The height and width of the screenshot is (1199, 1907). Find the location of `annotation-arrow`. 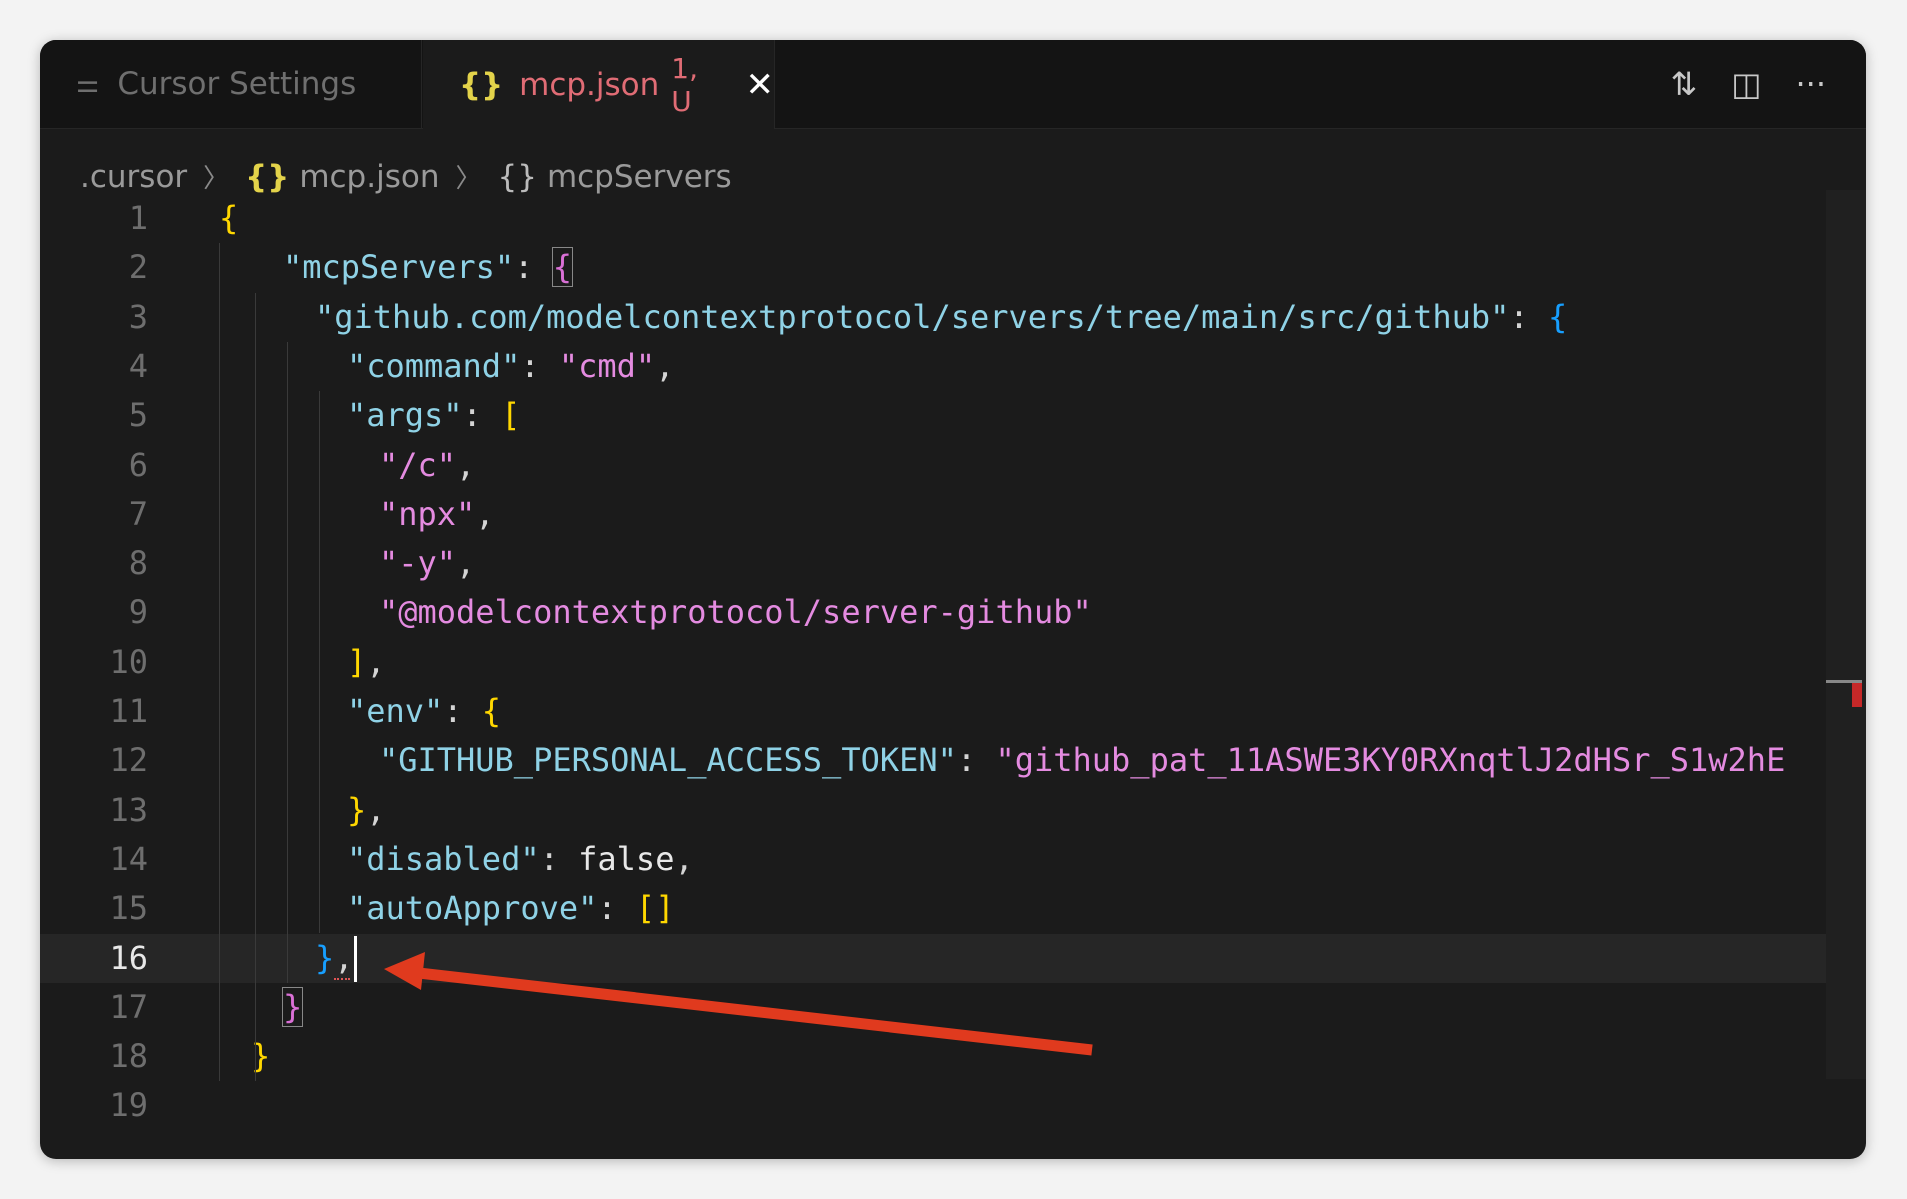

annotation-arrow is located at coordinates (738, 1004).